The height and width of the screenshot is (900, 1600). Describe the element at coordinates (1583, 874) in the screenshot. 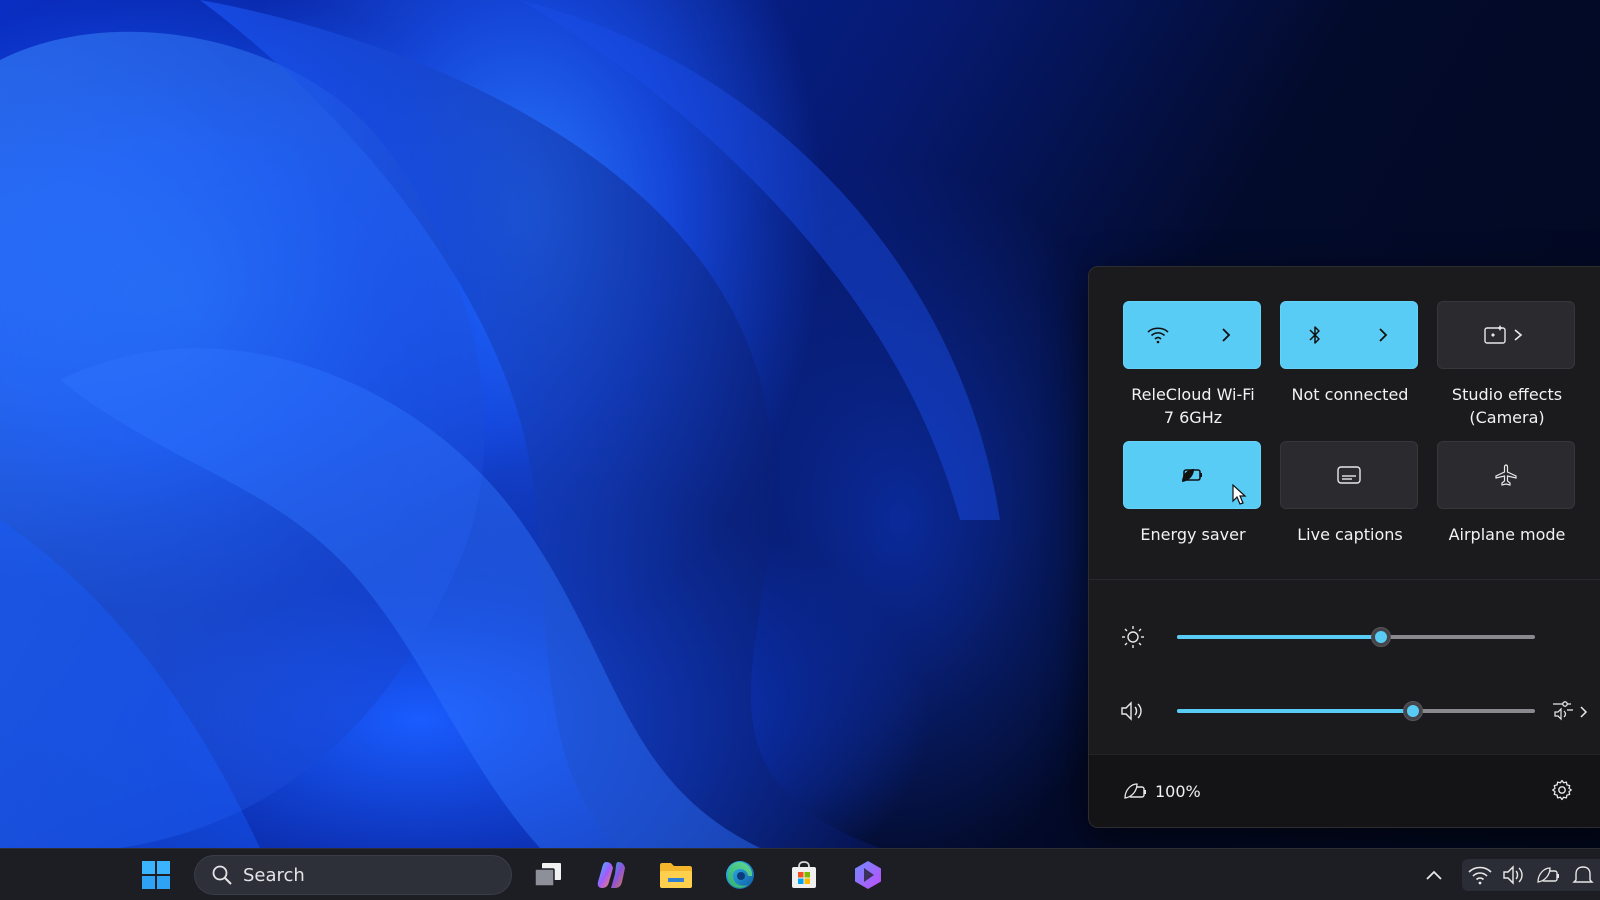

I see `notification-icon` at that location.